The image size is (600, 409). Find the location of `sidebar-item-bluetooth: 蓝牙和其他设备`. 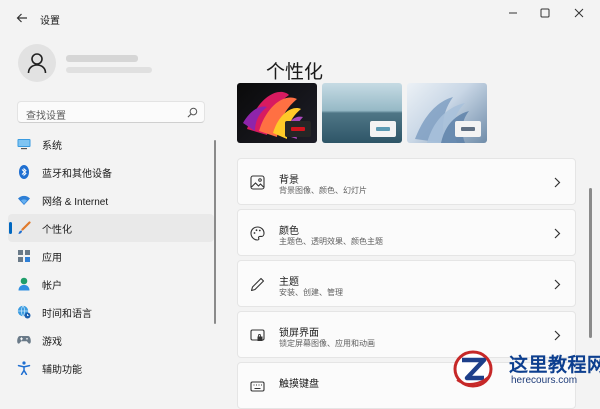

sidebar-item-bluetooth: 蓝牙和其他设备 is located at coordinates (111, 172).